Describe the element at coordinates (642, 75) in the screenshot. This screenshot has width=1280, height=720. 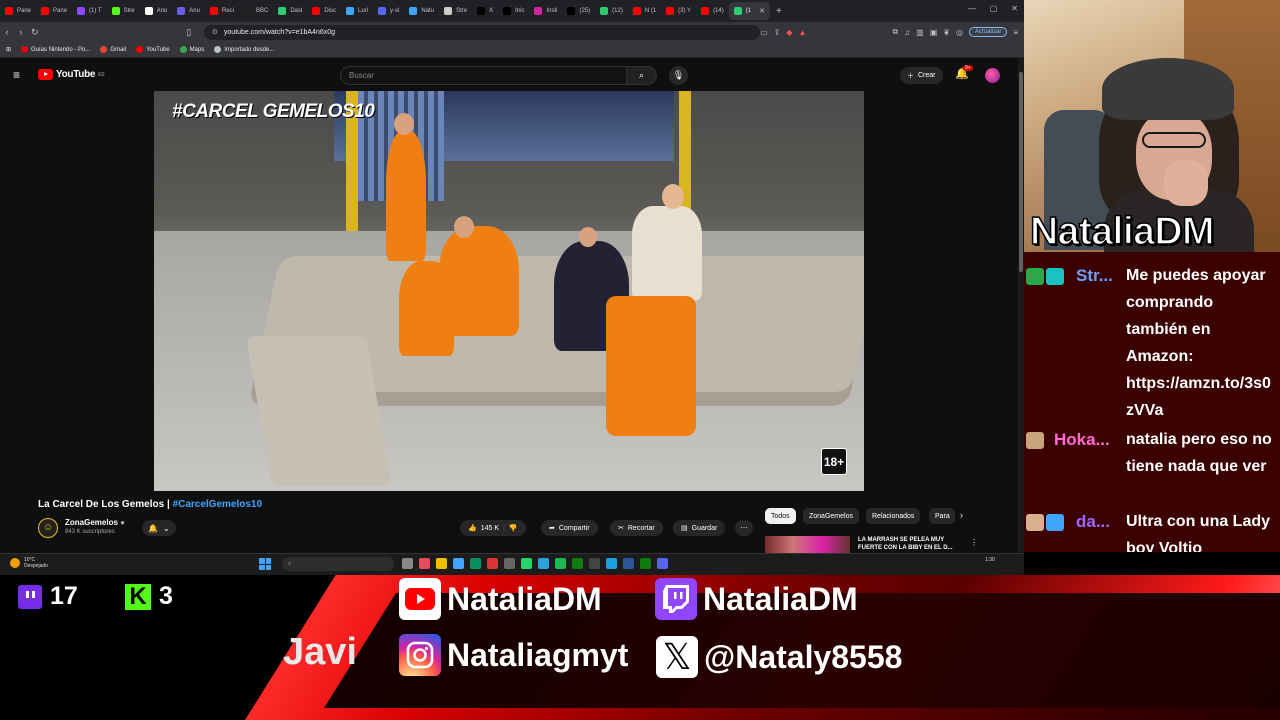
I see `search-button: ⌕` at that location.